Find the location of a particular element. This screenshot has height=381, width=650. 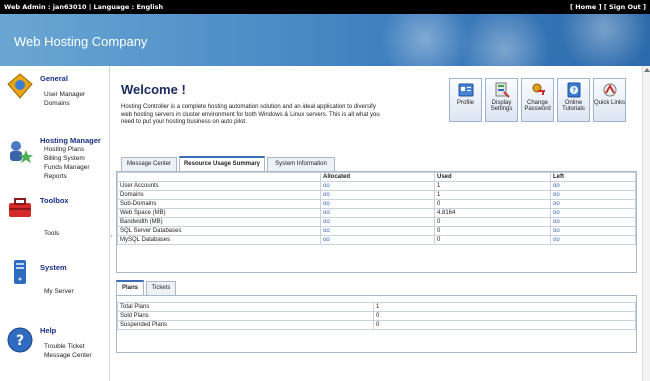

toolbox-icon is located at coordinates (20, 207).